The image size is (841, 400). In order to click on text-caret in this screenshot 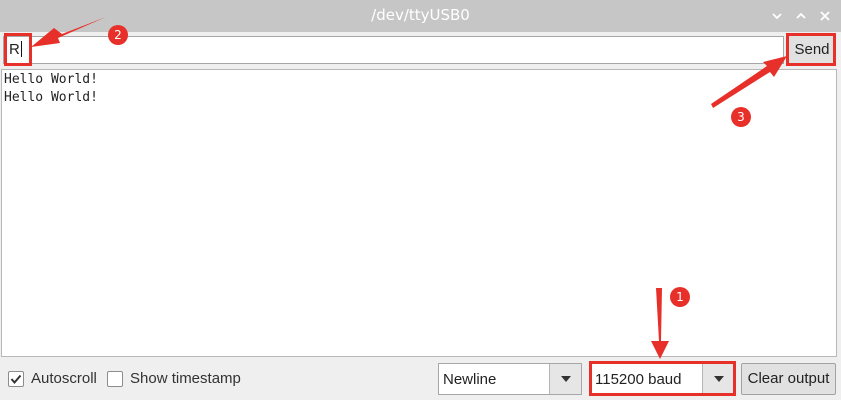, I will do `click(21, 49)`.